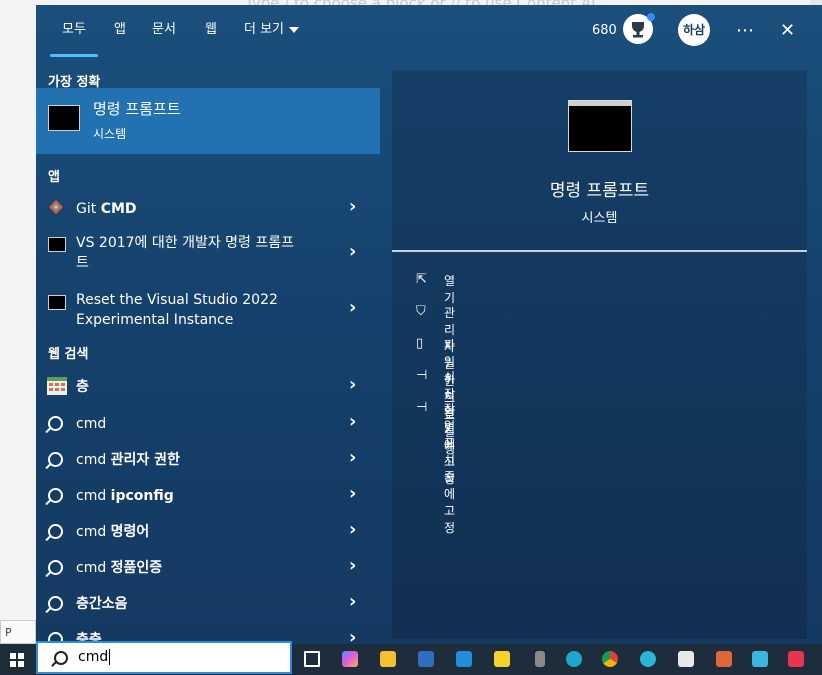  Describe the element at coordinates (294, 29) in the screenshot. I see `chevron-down-icon` at that location.